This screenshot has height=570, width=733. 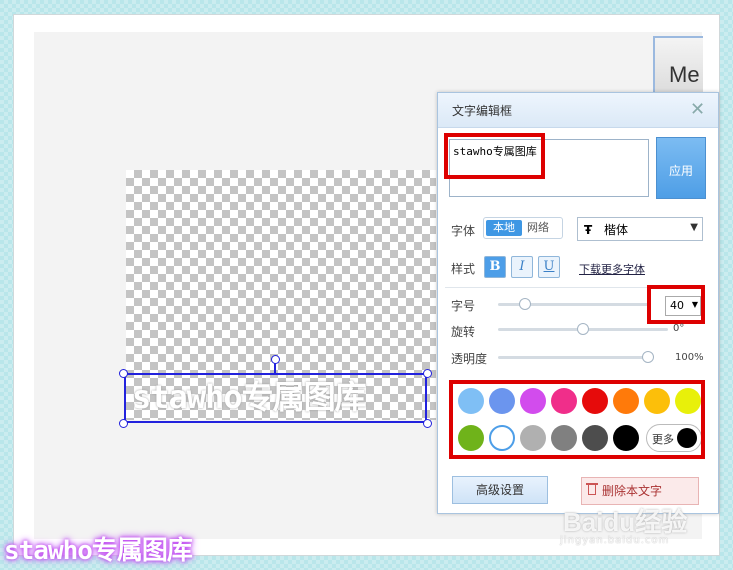 What do you see at coordinates (632, 491) in the screenshot?
I see `delete-text-label: 删除本文字` at bounding box center [632, 491].